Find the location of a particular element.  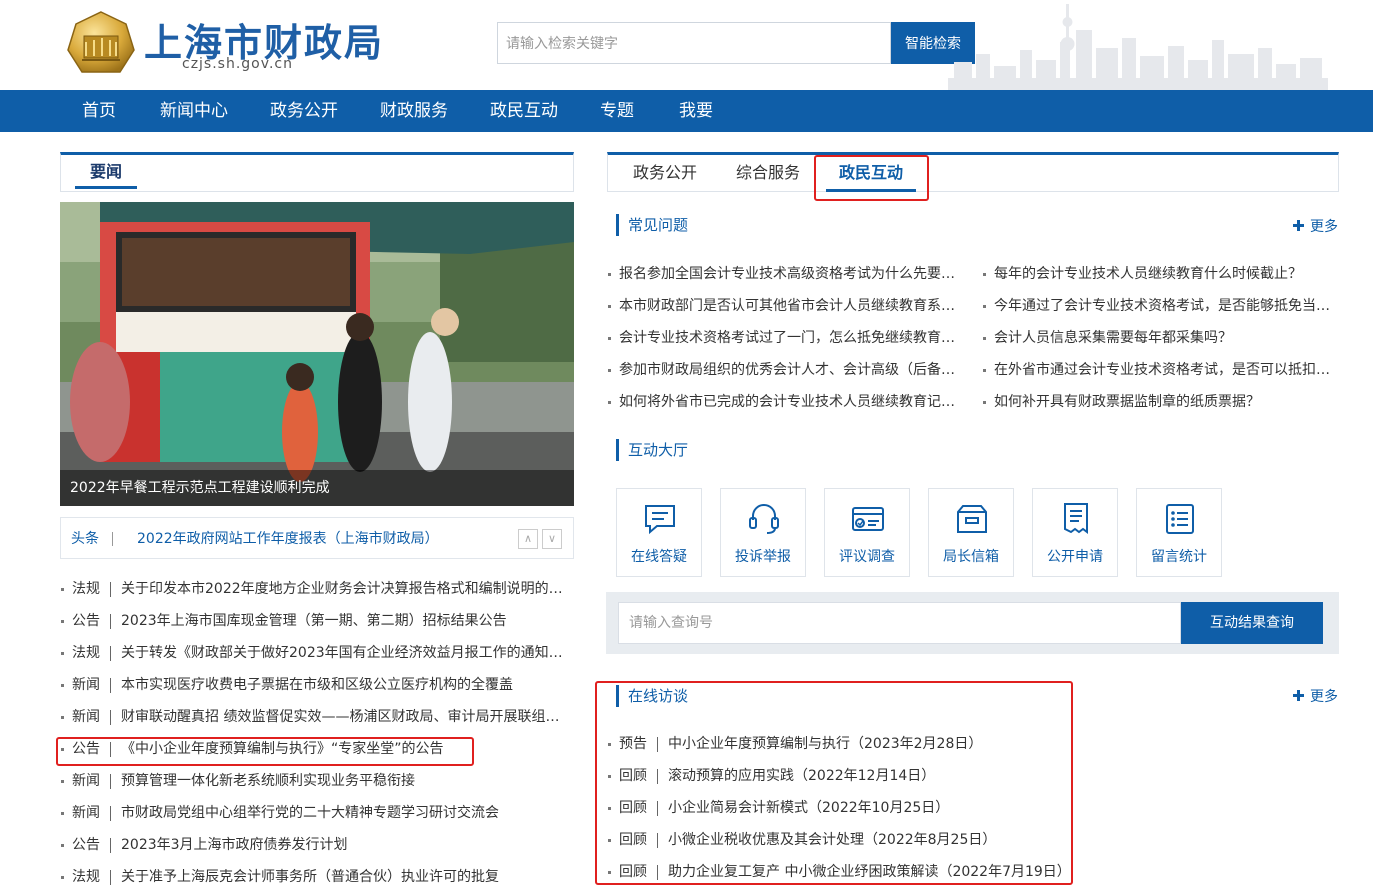

nav-gov-affairs: 政务公开 is located at coordinates (304, 111).